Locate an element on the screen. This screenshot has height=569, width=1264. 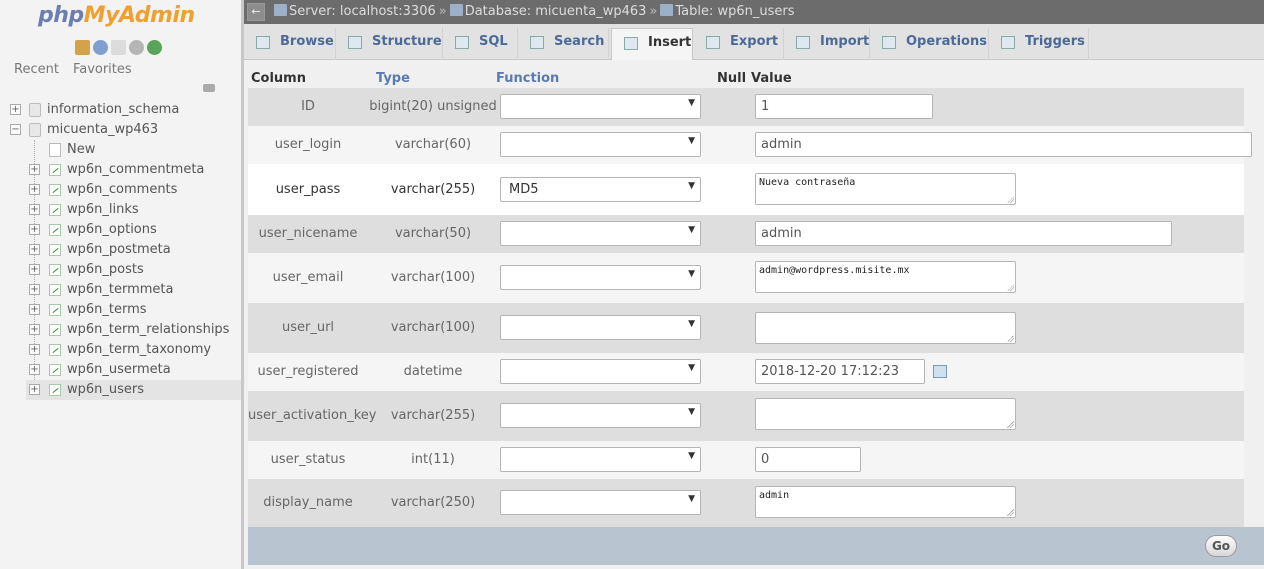
function-select: MD5 ▼ is located at coordinates (600, 189).